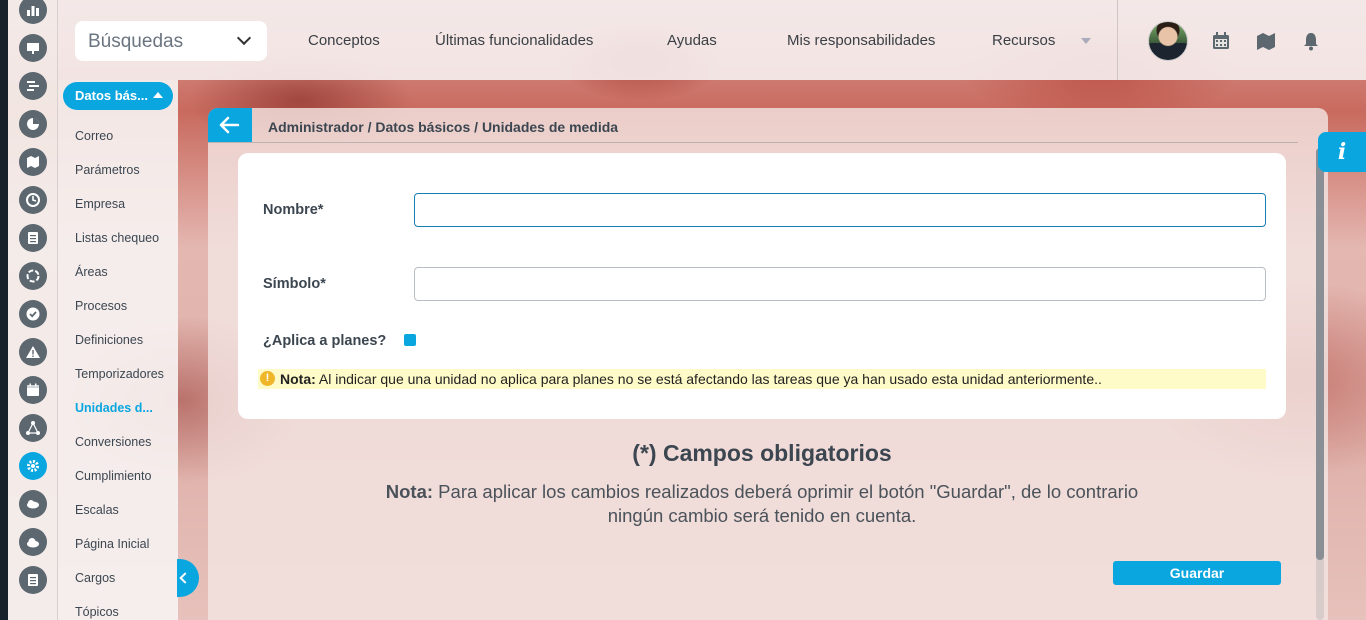  I want to click on document-icon, so click(33, 238).